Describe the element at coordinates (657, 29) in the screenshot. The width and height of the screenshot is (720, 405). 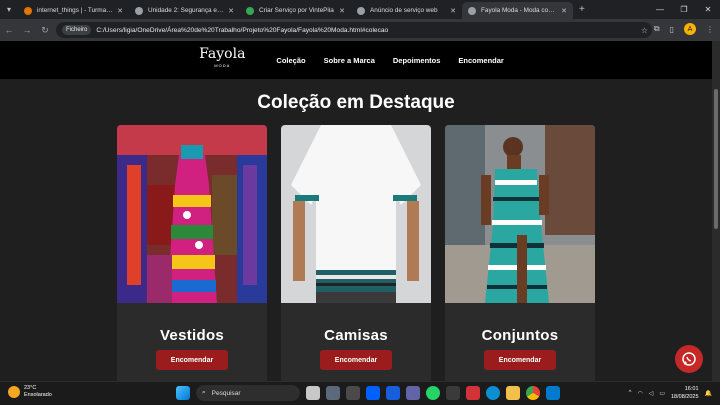
I see `extensions-icon: ⧉` at that location.